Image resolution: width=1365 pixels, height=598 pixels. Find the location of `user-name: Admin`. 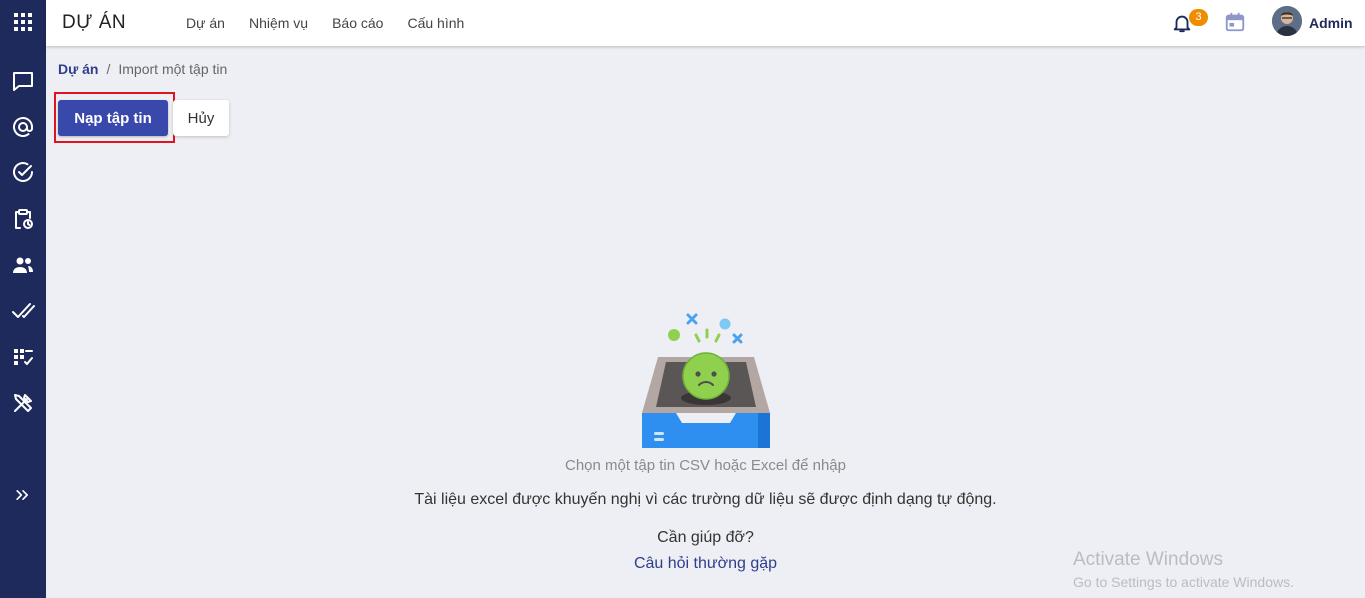

user-name: Admin is located at coordinates (1331, 23).